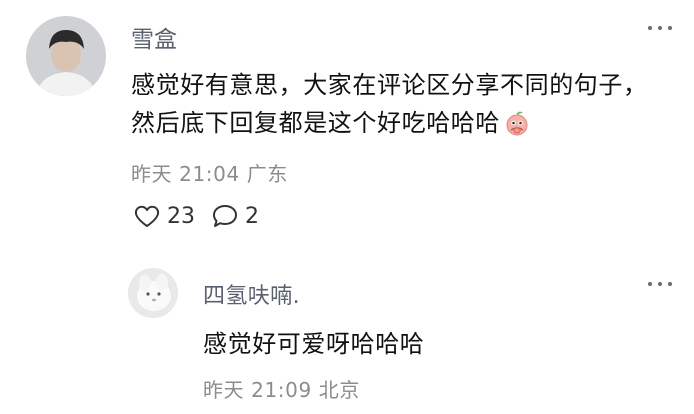 The width and height of the screenshot is (694, 414). What do you see at coordinates (252, 216) in the screenshot?
I see `reply-count: 2` at bounding box center [252, 216].